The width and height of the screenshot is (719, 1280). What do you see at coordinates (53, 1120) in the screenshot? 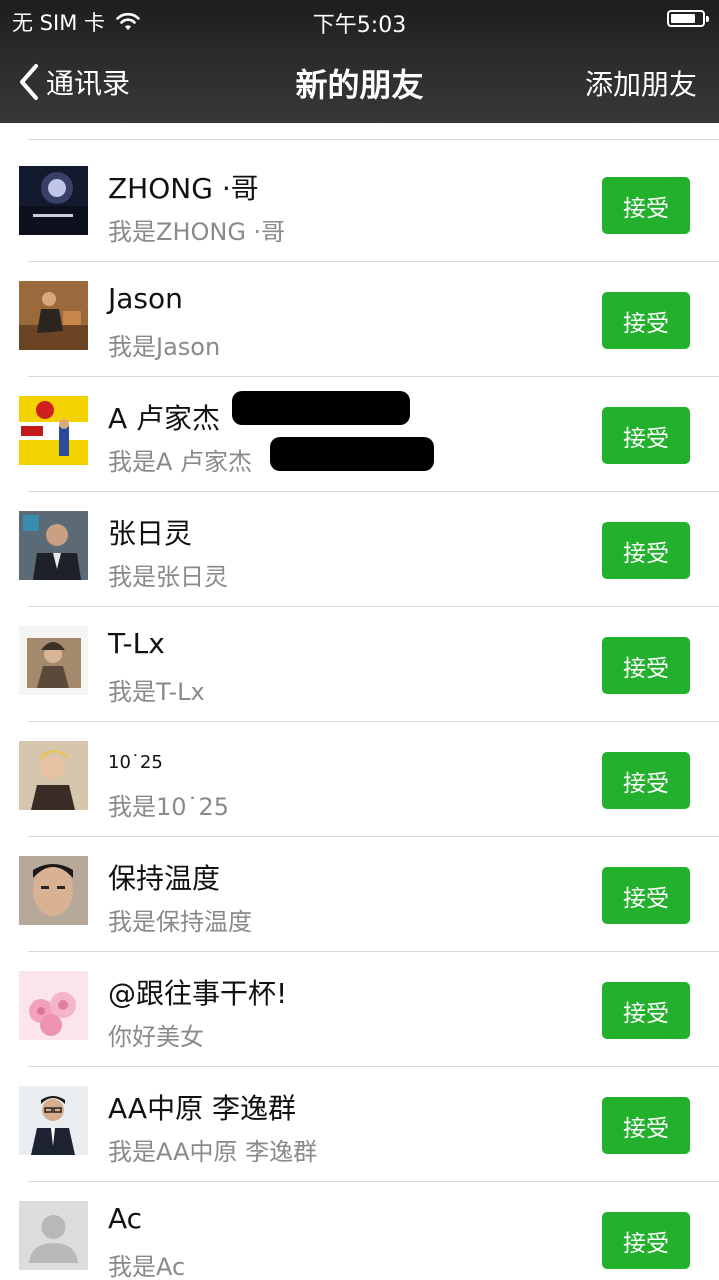
I see `man-glasses-avatar` at bounding box center [53, 1120].